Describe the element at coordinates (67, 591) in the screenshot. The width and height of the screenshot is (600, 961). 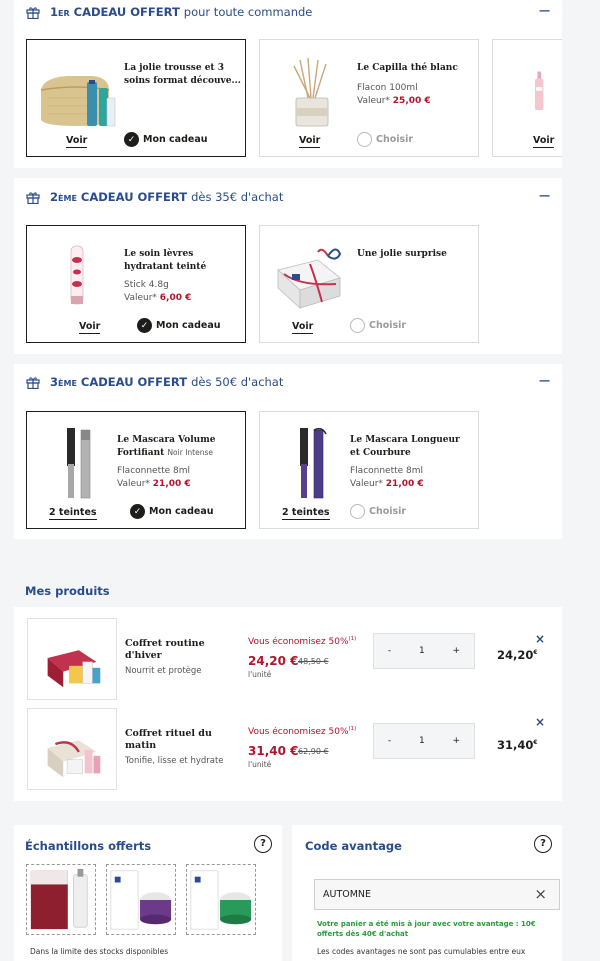
I see `products-heading: Mes produits` at that location.